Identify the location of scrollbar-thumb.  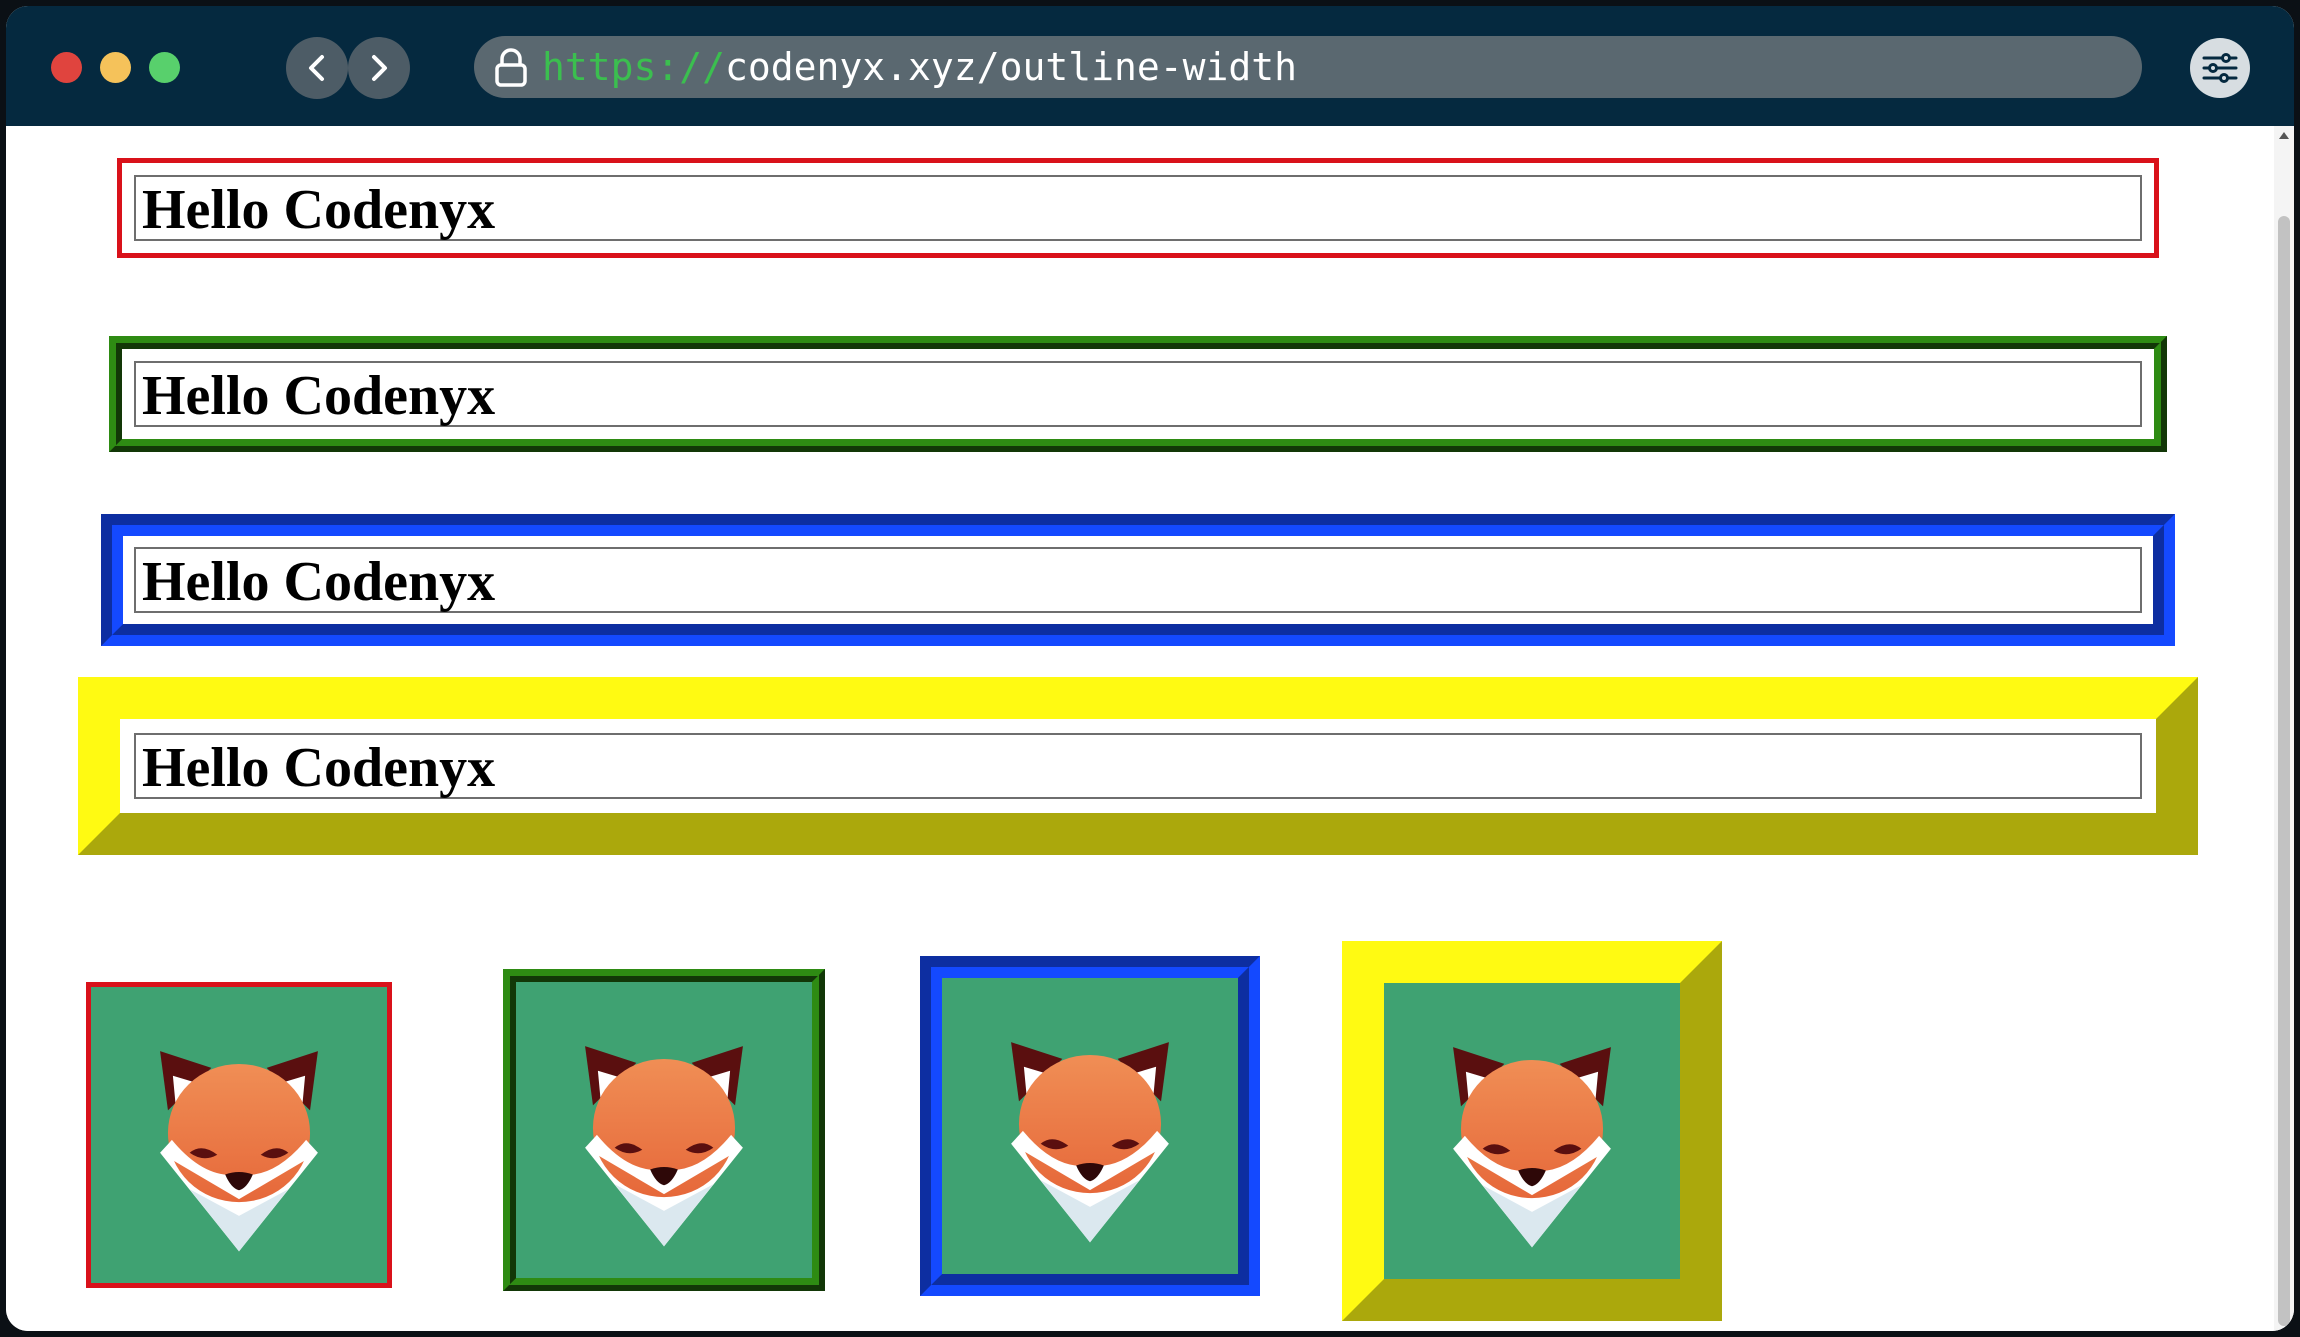
(2284, 771).